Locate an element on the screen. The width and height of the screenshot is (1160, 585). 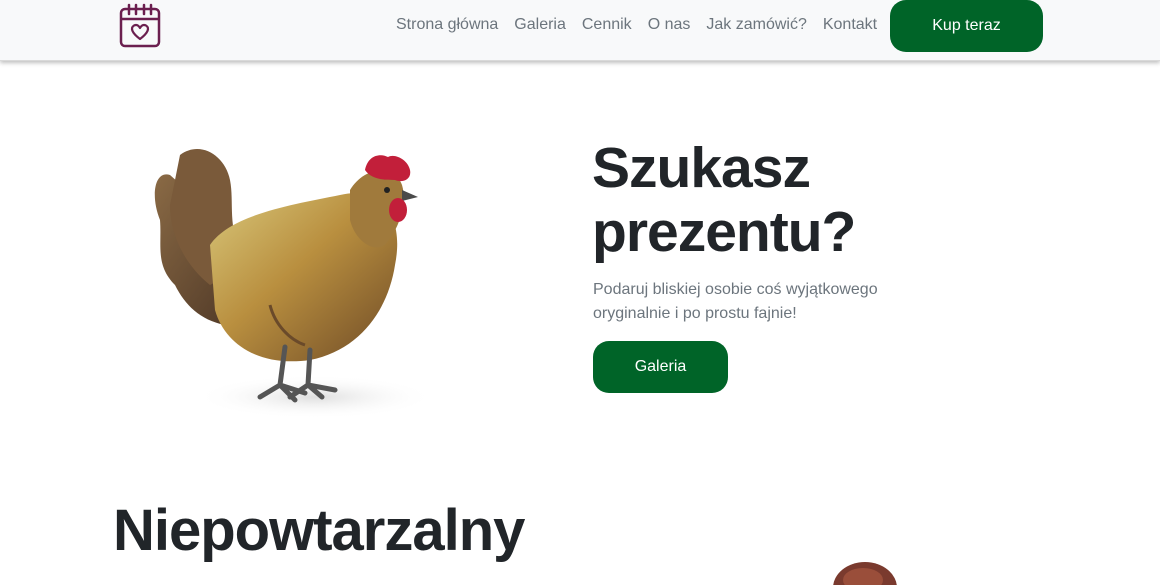
gallery-button: Galeria is located at coordinates (660, 367).